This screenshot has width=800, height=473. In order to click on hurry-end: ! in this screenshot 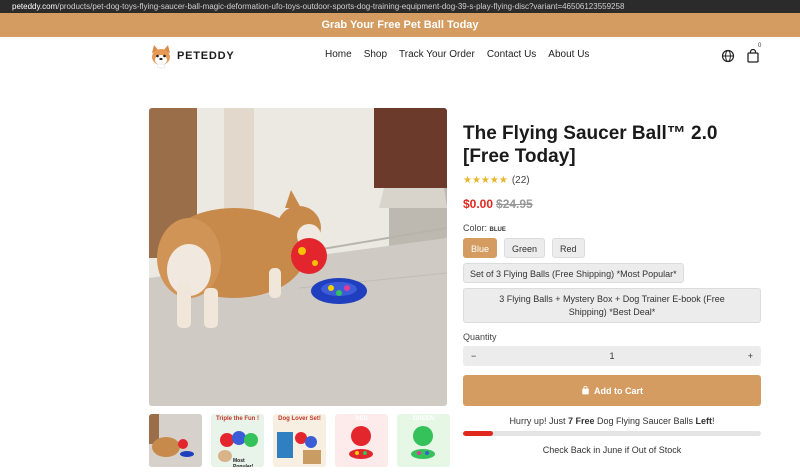, I will do `click(713, 421)`.